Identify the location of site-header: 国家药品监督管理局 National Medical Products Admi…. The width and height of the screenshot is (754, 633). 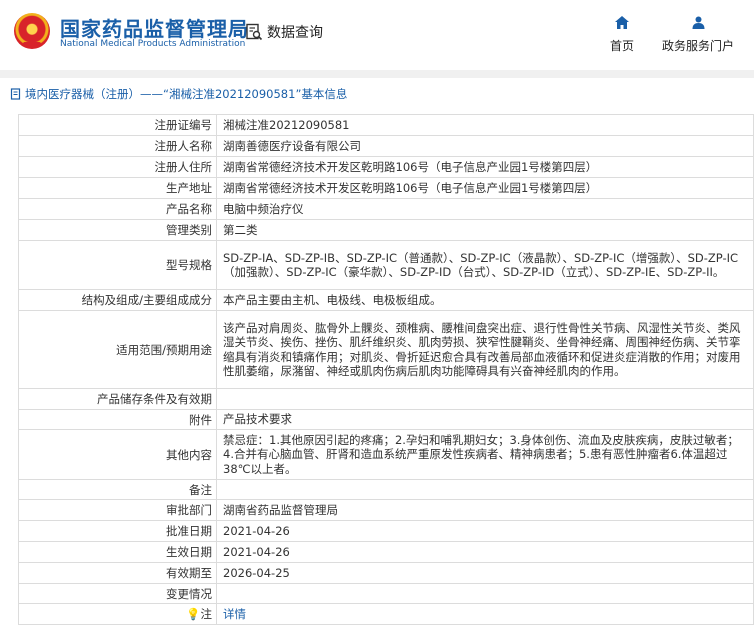
(377, 34).